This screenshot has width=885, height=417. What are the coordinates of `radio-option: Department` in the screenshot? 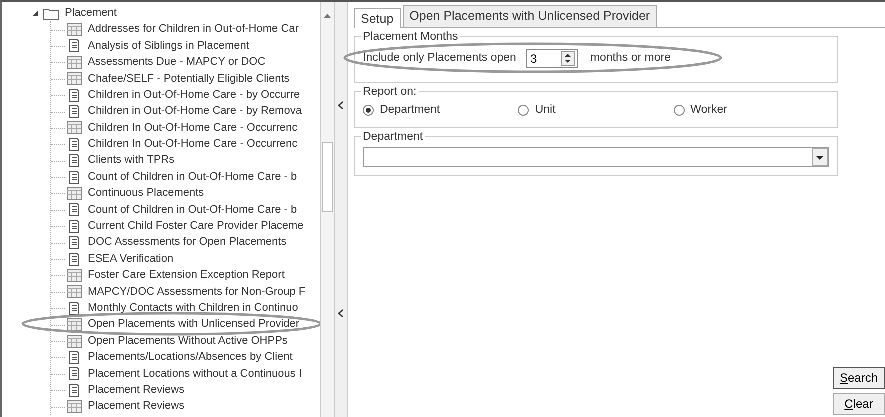 It's located at (440, 111).